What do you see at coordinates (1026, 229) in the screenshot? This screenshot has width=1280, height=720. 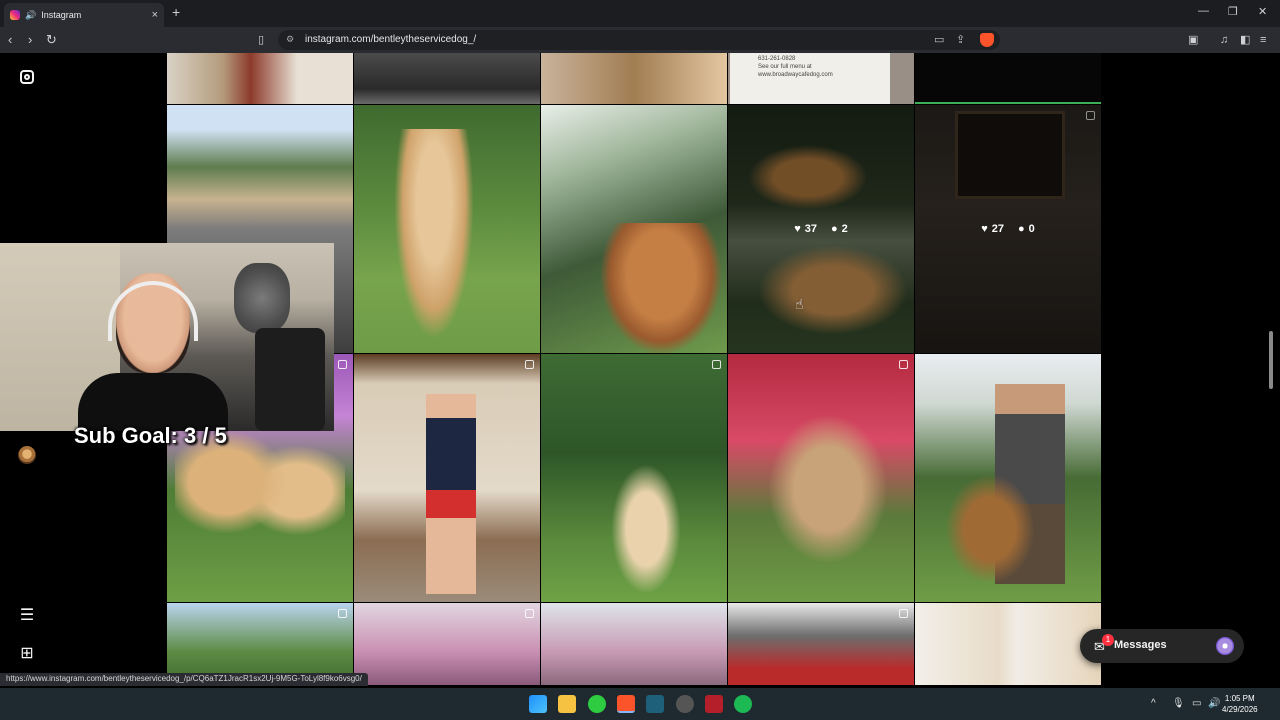 I see `comments-count: ● 0` at bounding box center [1026, 229].